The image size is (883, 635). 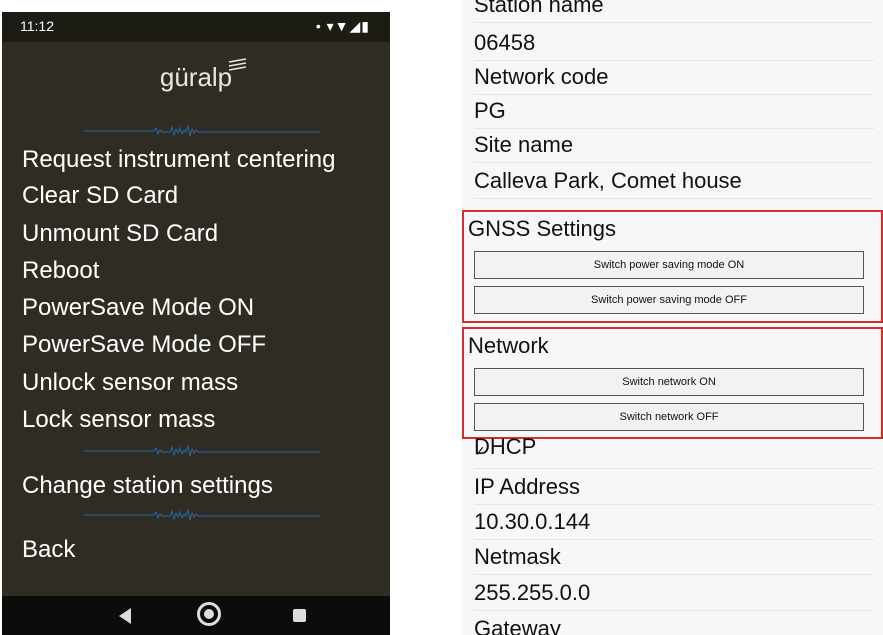 What do you see at coordinates (48, 550) in the screenshot?
I see `menu-item-back: Back` at bounding box center [48, 550].